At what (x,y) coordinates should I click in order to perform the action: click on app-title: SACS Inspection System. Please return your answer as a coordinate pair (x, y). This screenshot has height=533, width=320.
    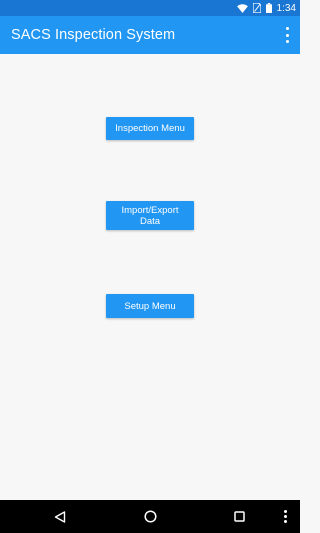
    Looking at the image, I should click on (93, 35).